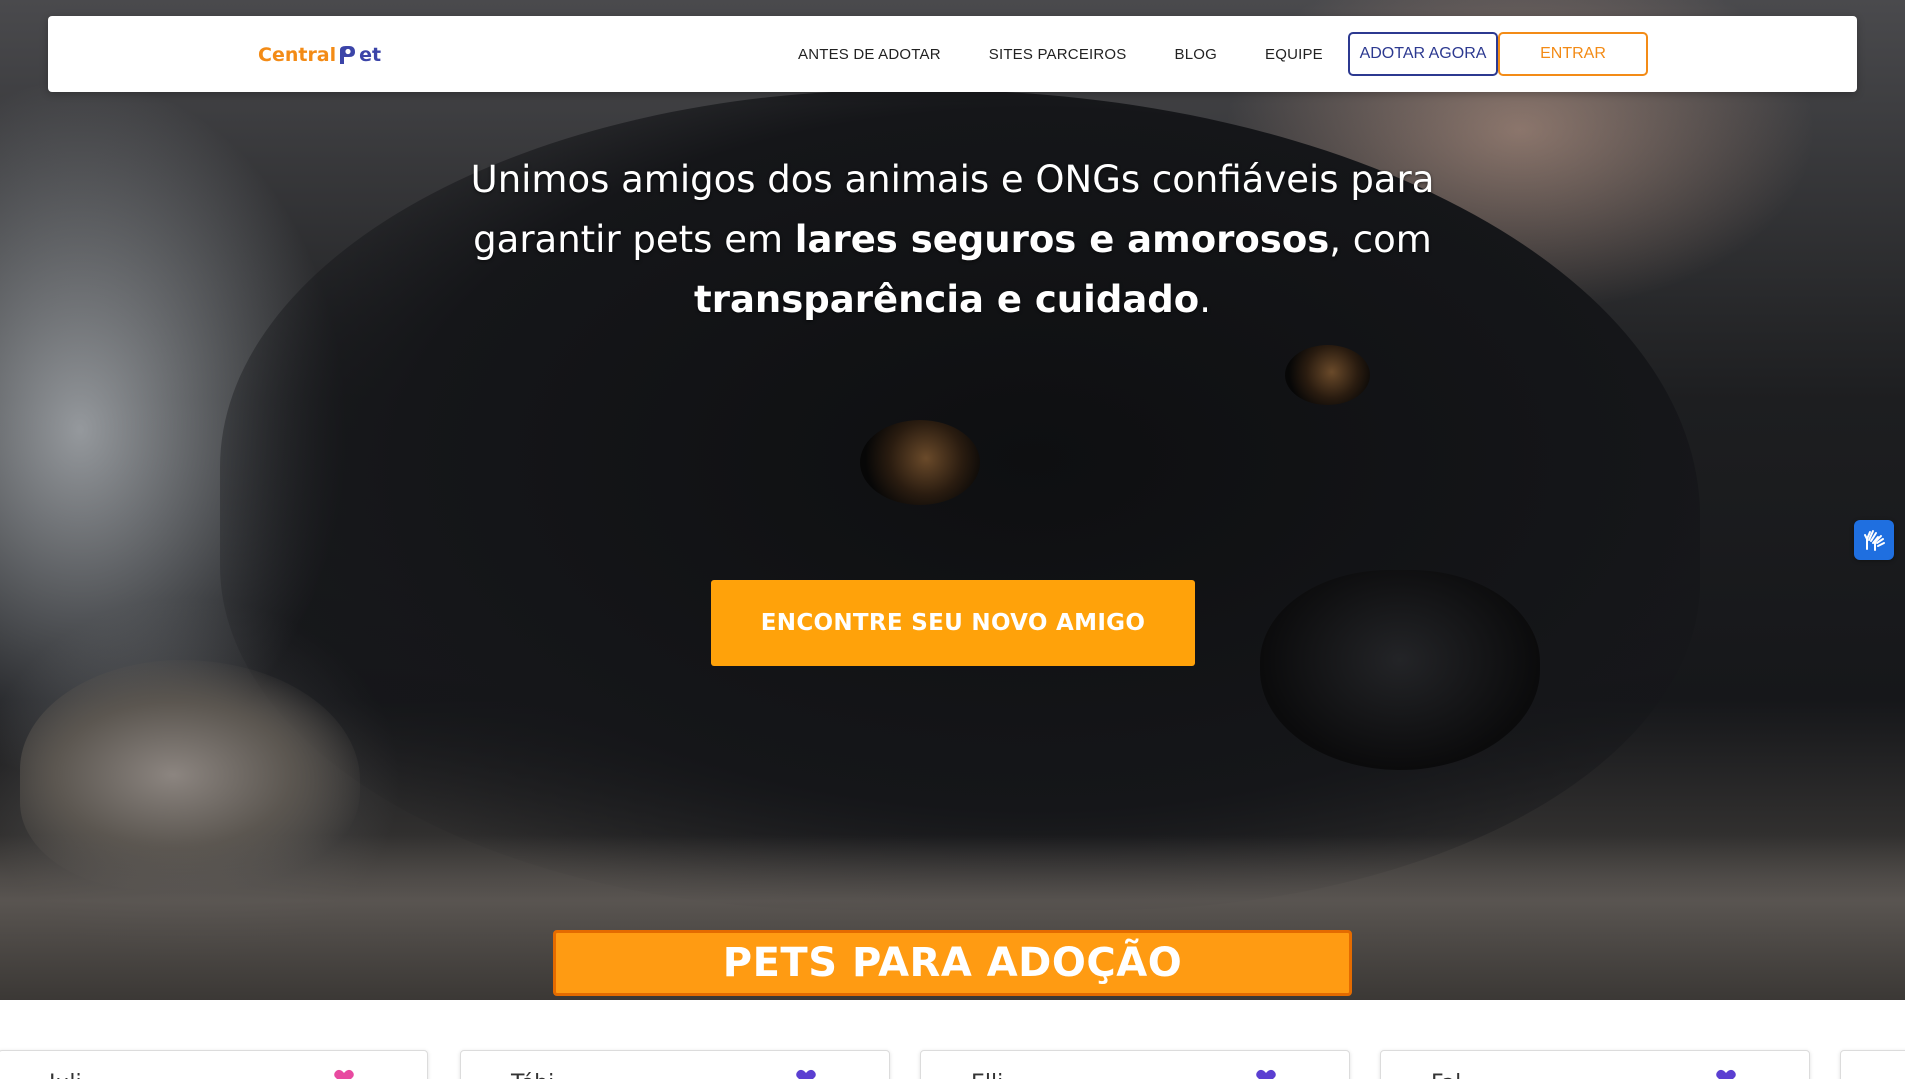 The width and height of the screenshot is (1905, 1079). Describe the element at coordinates (1058, 54) in the screenshot. I see `nav-link-sites-parceiros: SITES PARCEIROS` at that location.